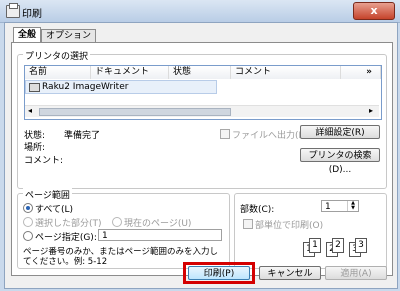  I want to click on page-range-hint-line2: てください。例: 5-12, so click(65, 262).